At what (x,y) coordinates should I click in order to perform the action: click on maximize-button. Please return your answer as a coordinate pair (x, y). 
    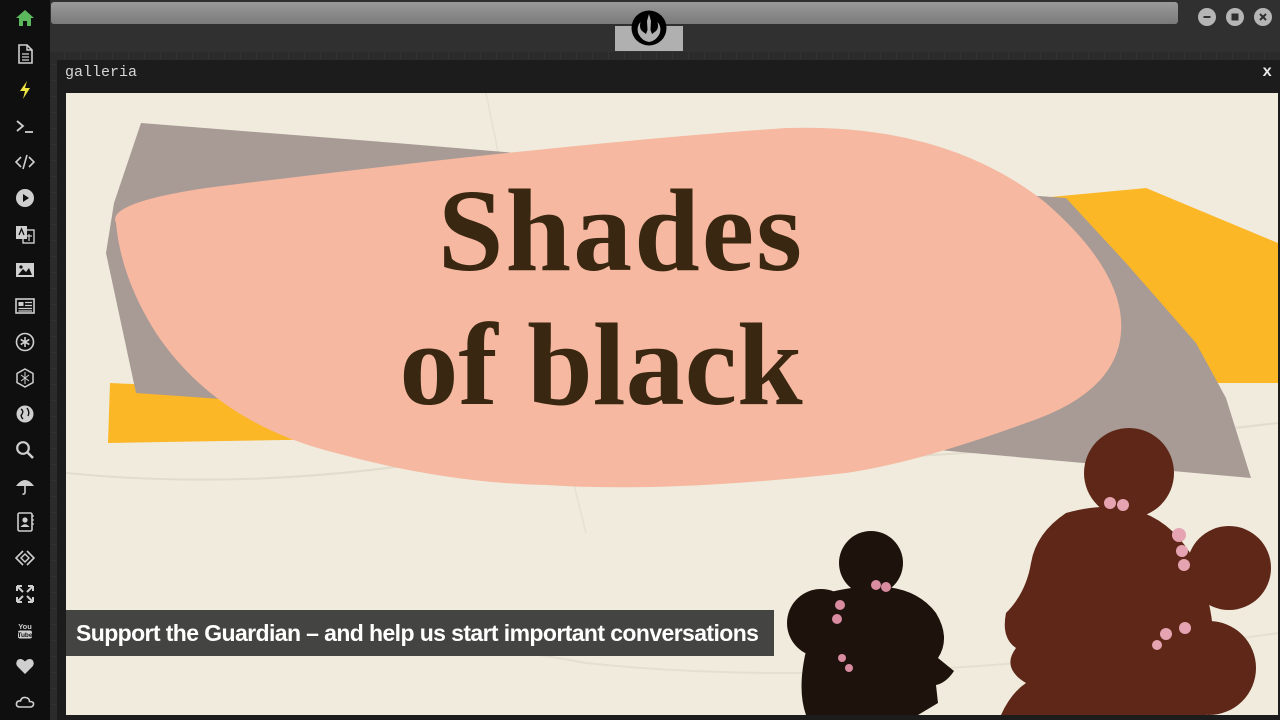
    Looking at the image, I should click on (1235, 17).